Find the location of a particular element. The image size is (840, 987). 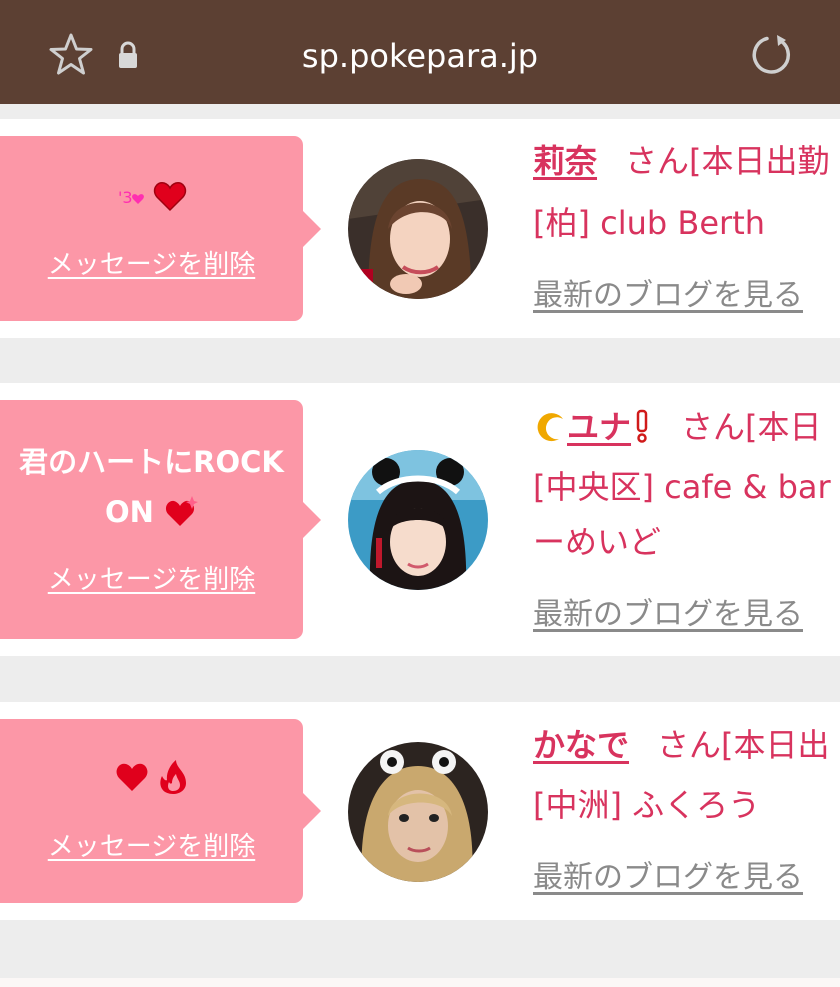

message-text: 君のハートにROCK is located at coordinates (151, 462).